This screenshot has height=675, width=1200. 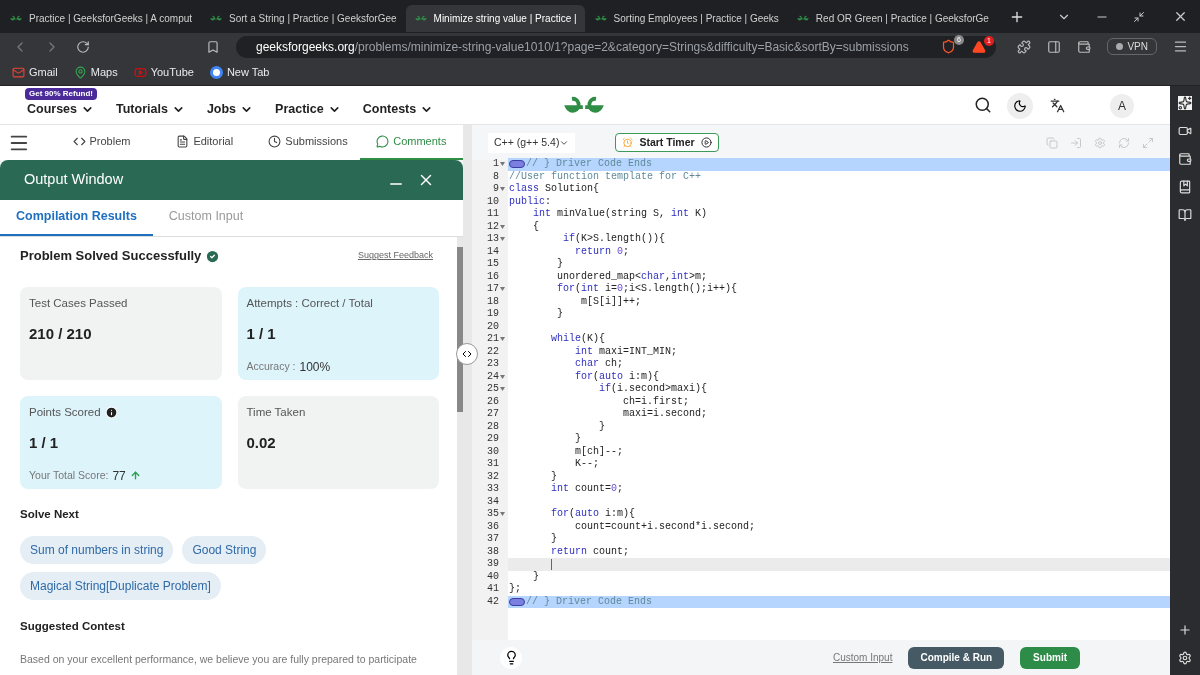 What do you see at coordinates (667, 142) in the screenshot?
I see `start-timer-button: Start Timer` at bounding box center [667, 142].